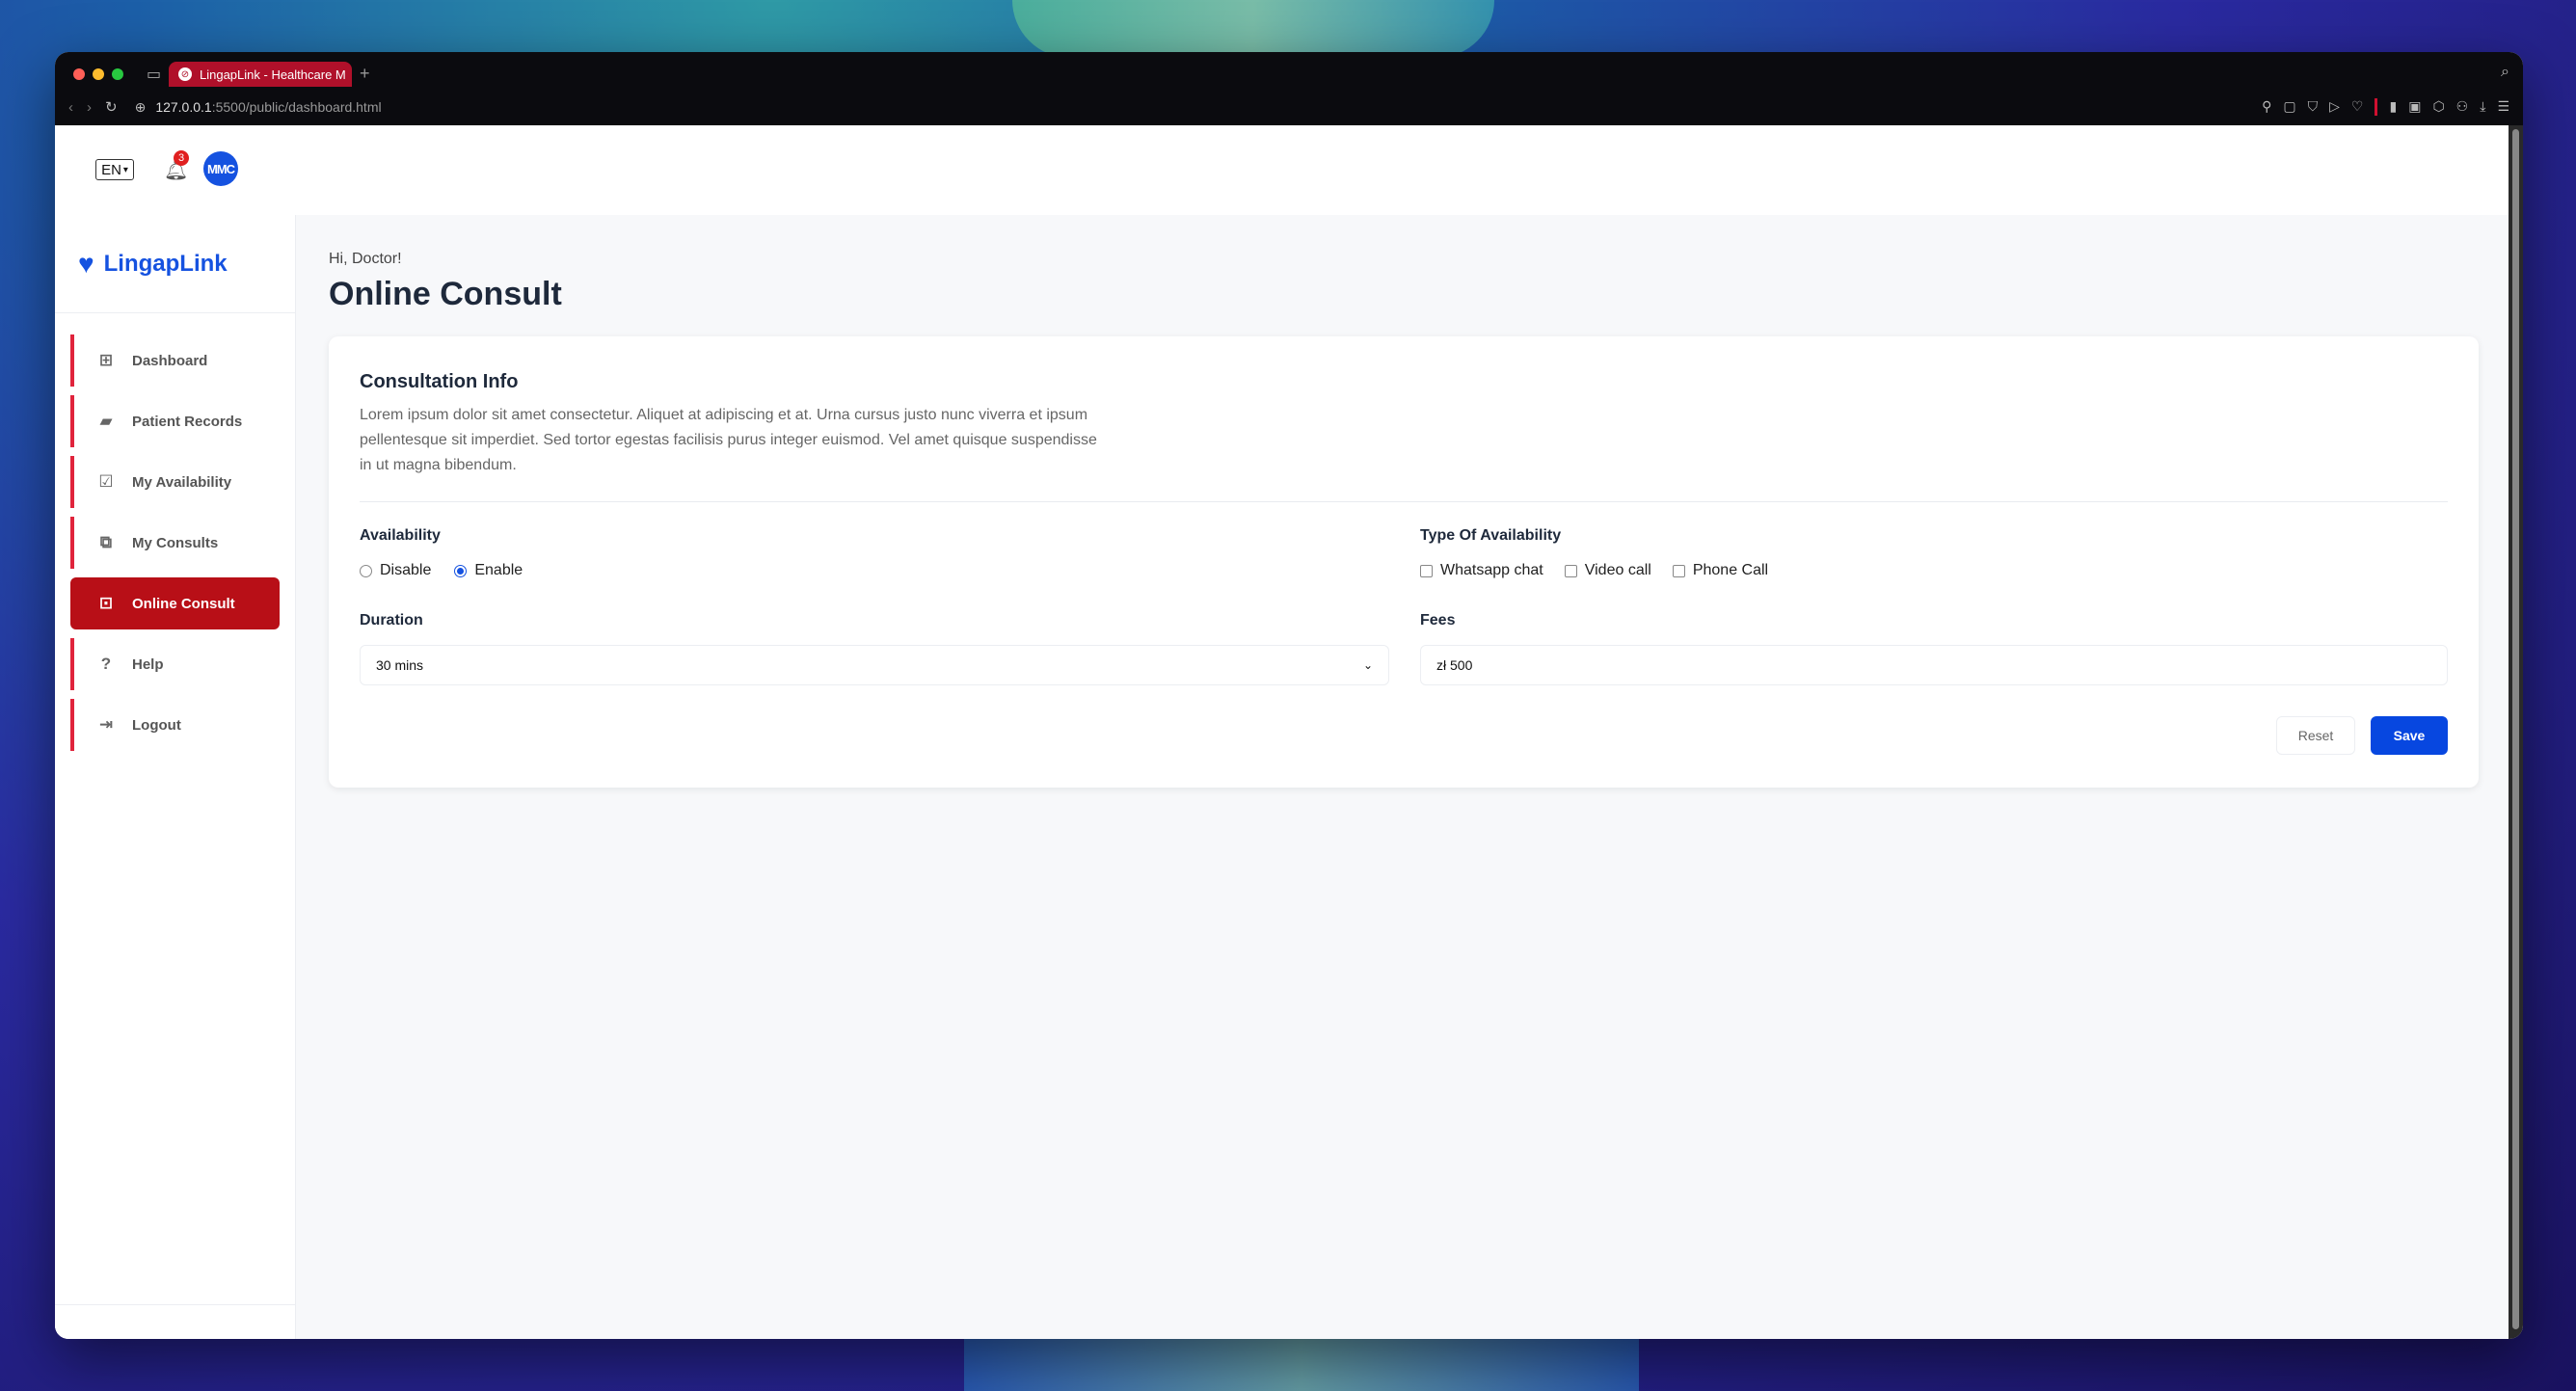 The height and width of the screenshot is (1391, 2576). Describe the element at coordinates (499, 570) in the screenshot. I see `option-label: Enable` at that location.